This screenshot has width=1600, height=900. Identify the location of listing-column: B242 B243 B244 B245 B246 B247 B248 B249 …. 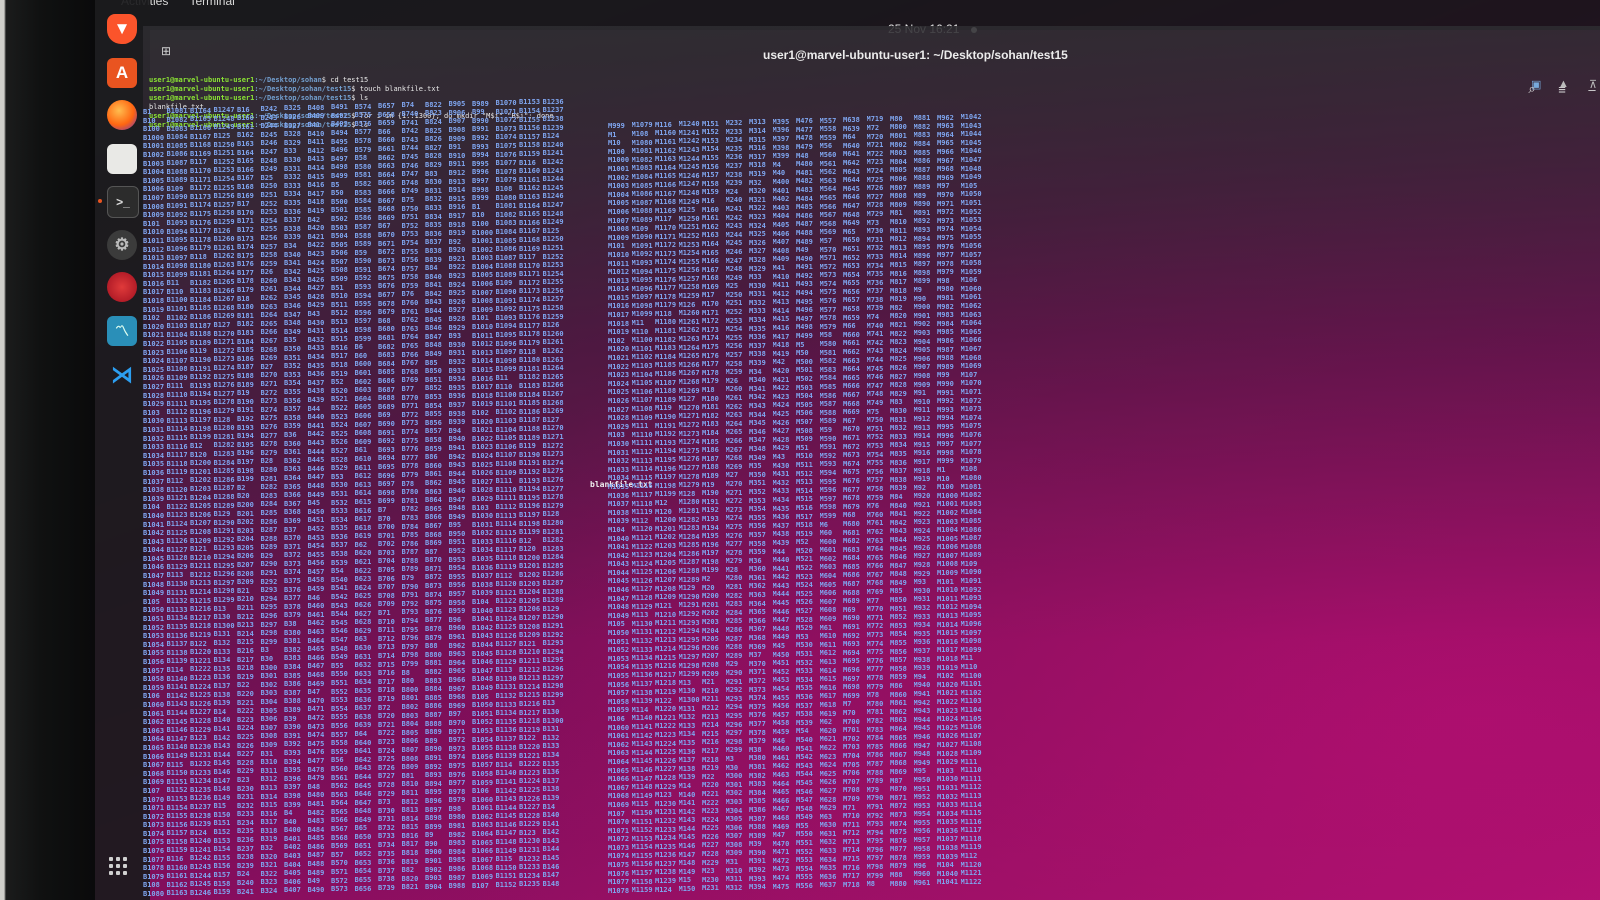
(269, 500).